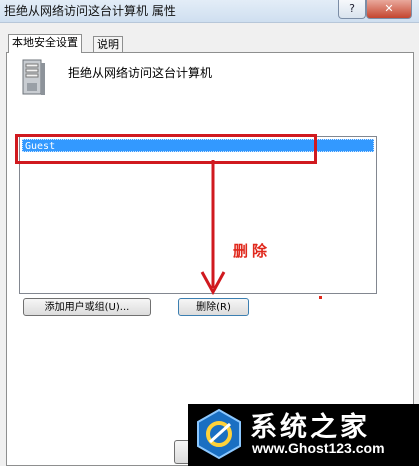  I want to click on down-arrow-annotation, so click(213, 228).